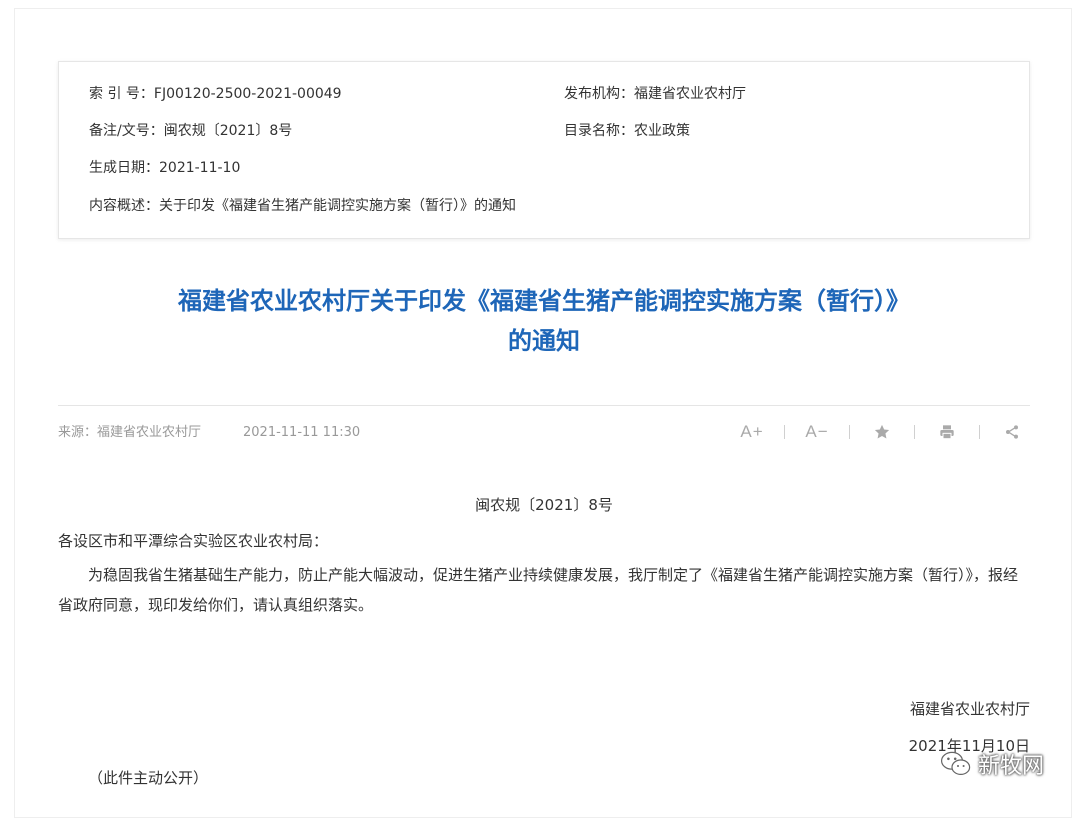  I want to click on font-decrease-icon: A−, so click(817, 431).